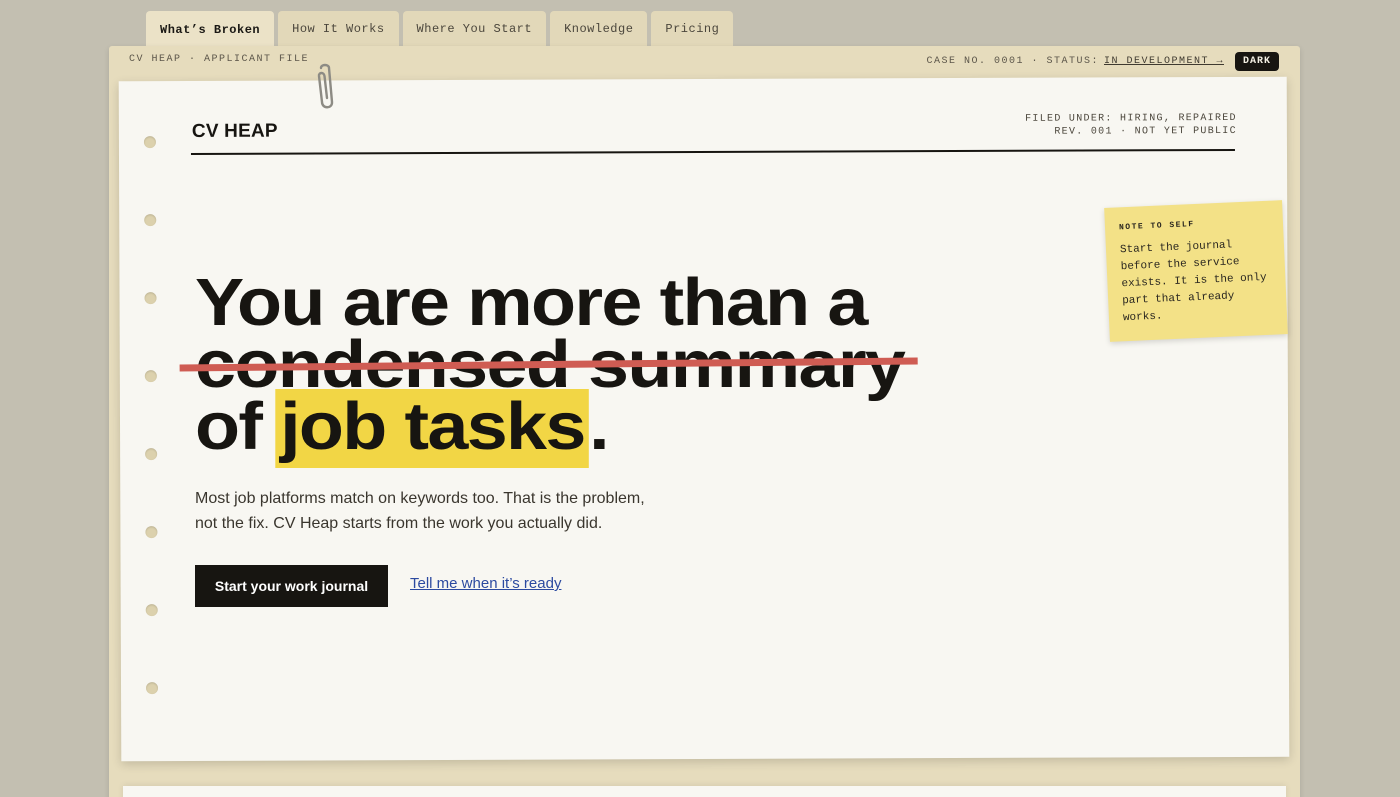 The width and height of the screenshot is (1400, 797). I want to click on headline-line-1: You are more than a, so click(531, 302).